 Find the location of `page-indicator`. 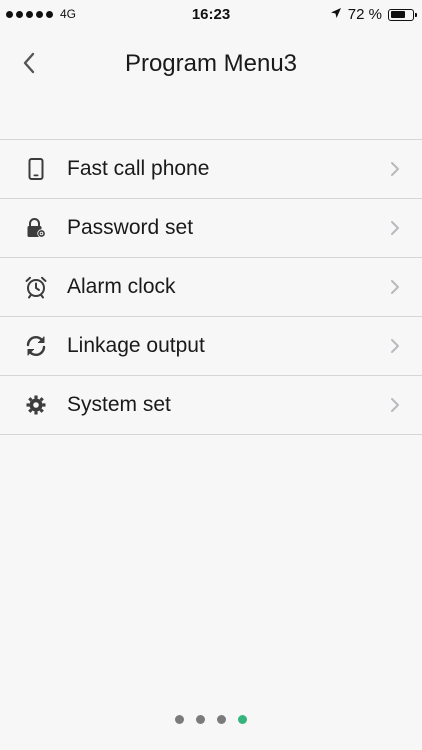

page-indicator is located at coordinates (211, 719).